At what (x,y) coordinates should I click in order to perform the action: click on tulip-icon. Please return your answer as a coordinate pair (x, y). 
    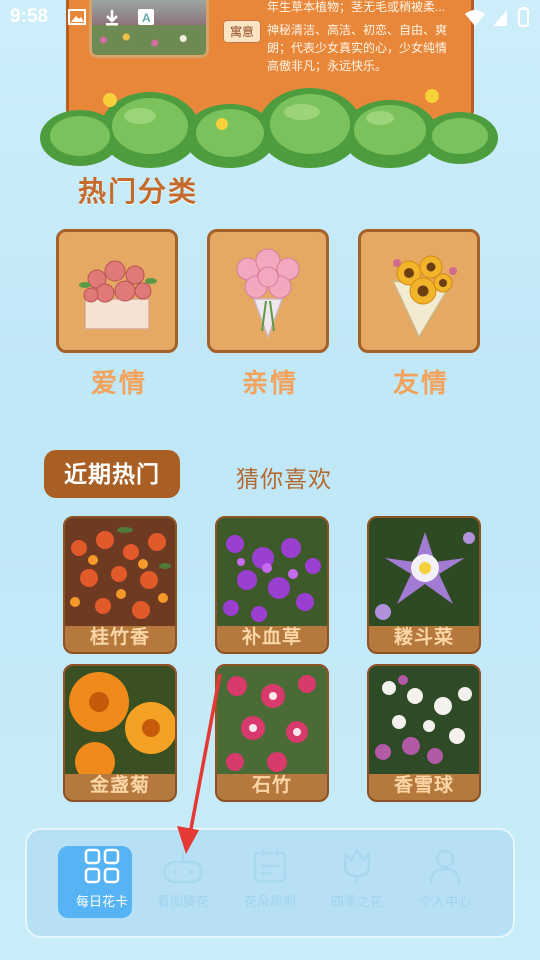
    Looking at the image, I should click on (357, 865).